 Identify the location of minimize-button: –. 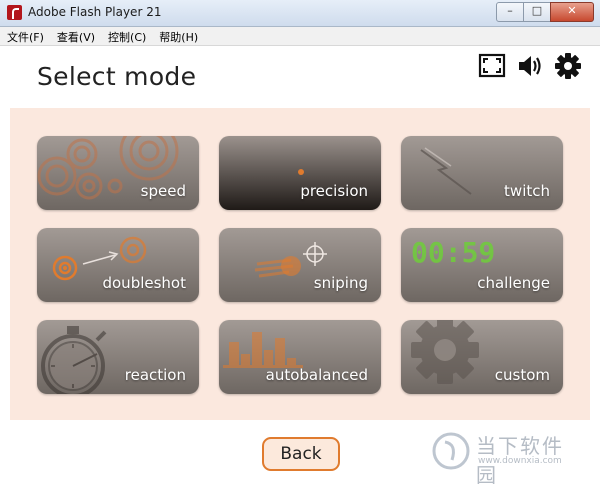
(510, 12).